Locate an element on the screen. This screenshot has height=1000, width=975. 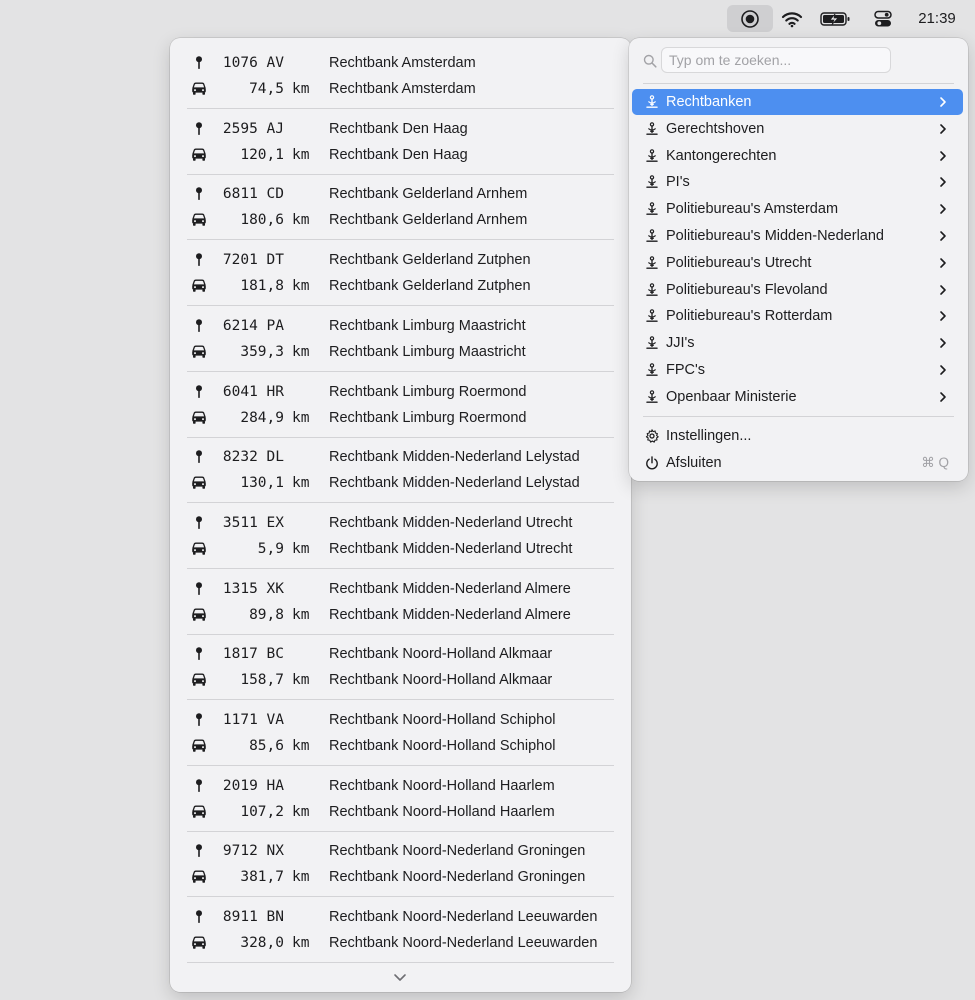
menu-item-category: Politiebureau's Amsterdam is located at coordinates (797, 209).